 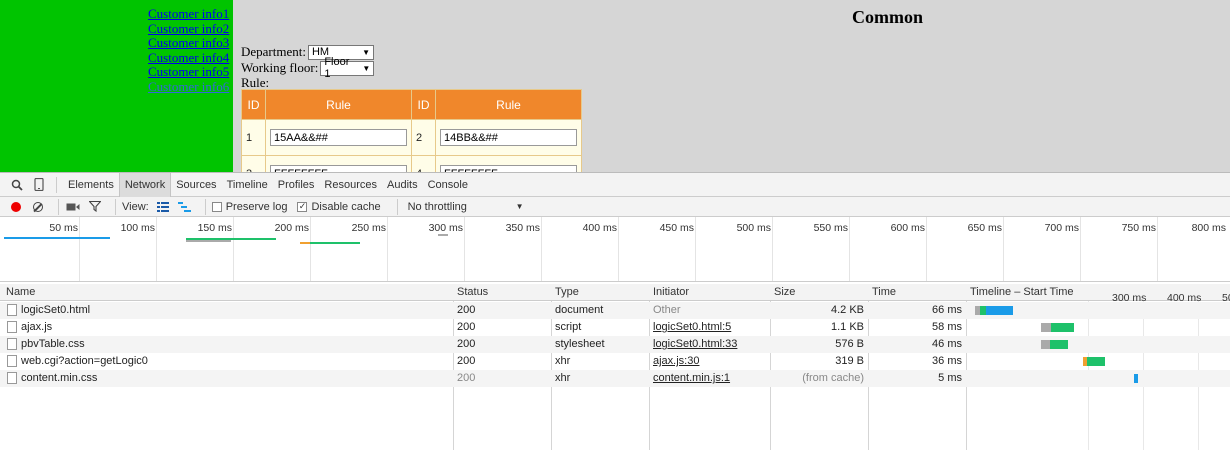 What do you see at coordinates (280, 67) in the screenshot?
I see `floor-label: Working floor:` at bounding box center [280, 67].